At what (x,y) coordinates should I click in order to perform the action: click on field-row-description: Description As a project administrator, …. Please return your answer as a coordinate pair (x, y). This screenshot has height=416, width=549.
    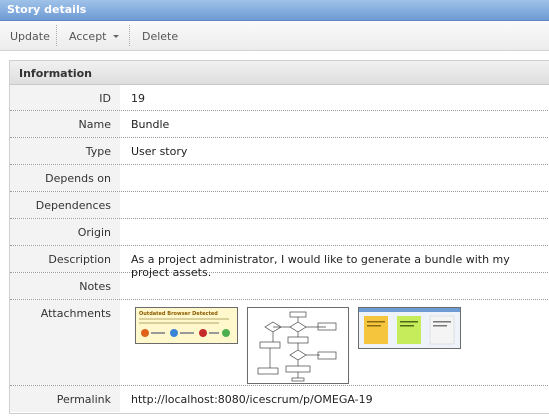
    Looking at the image, I should click on (279, 262).